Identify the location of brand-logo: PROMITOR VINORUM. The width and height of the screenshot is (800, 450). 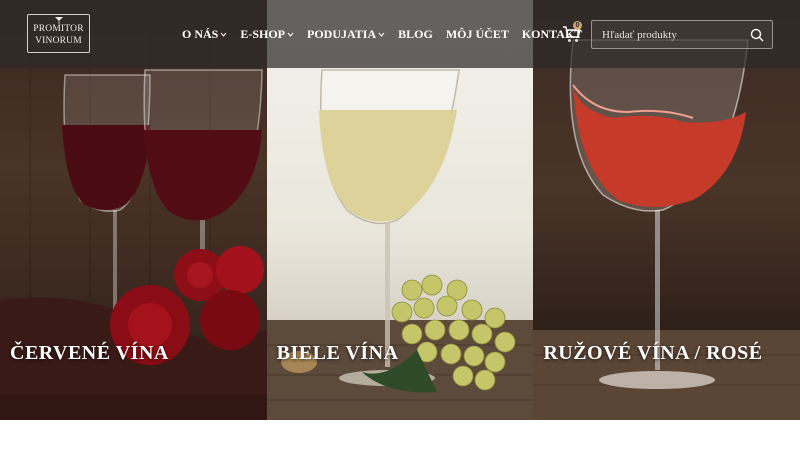
(58, 33).